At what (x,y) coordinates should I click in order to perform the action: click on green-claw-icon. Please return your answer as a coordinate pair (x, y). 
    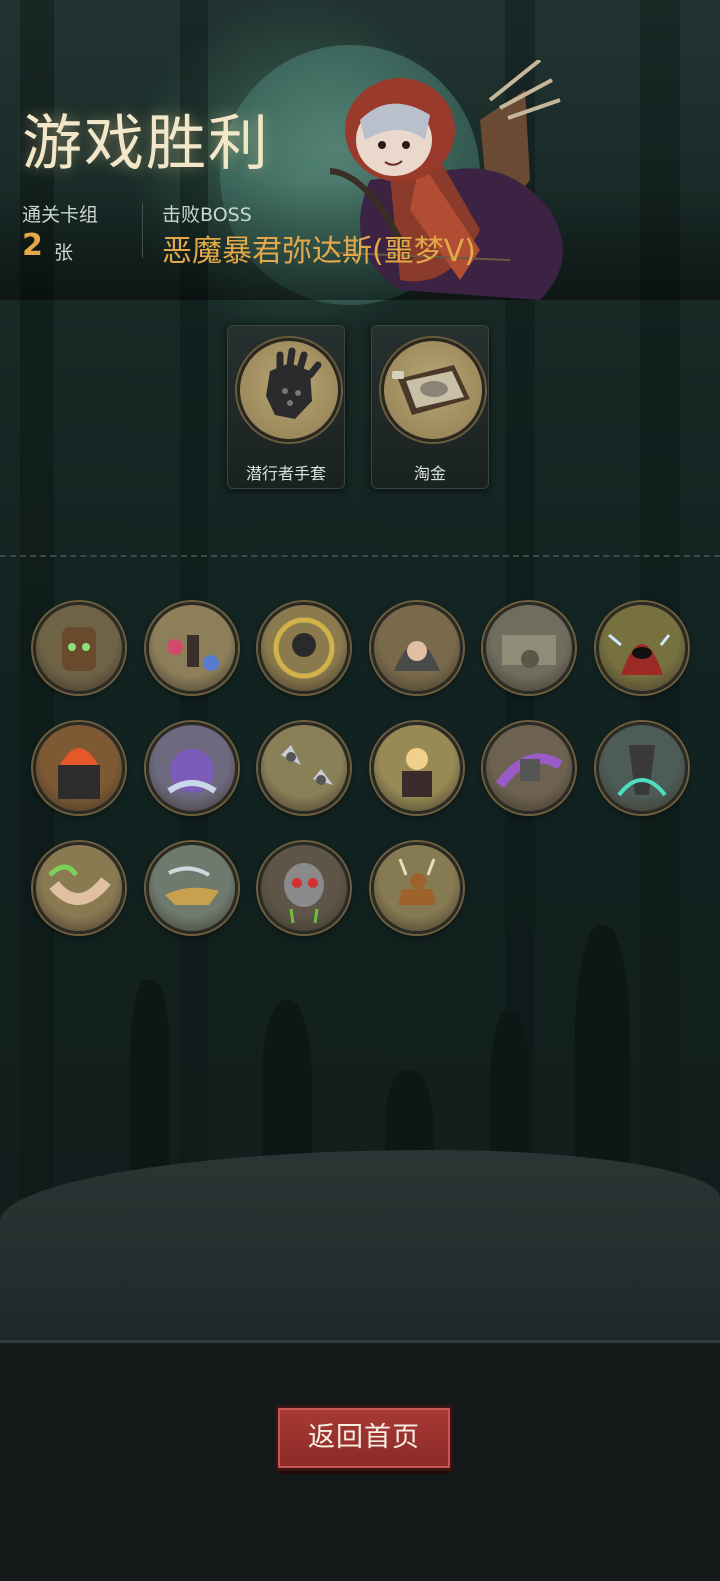
    Looking at the image, I should click on (641, 768).